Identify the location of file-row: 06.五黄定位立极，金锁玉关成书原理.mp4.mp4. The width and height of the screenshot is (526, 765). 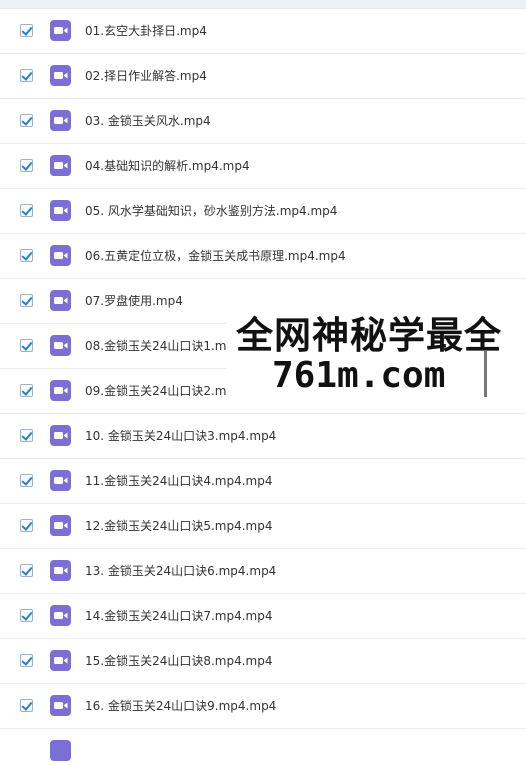
(263, 256).